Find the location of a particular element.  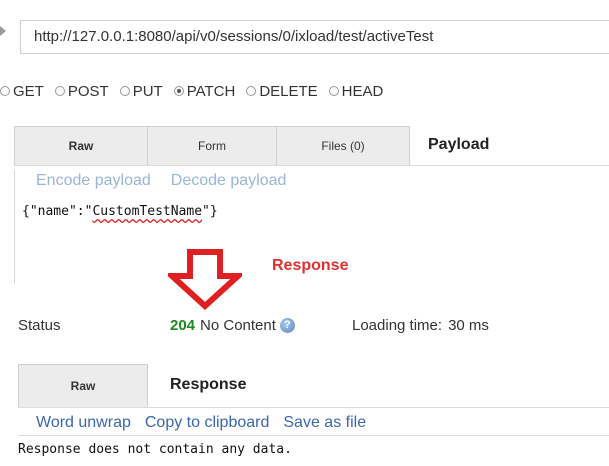

loading-time: Loading time: 30 ms is located at coordinates (420, 325).